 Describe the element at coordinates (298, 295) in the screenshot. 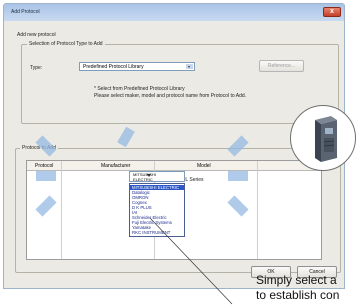

I see `annotation-line2: to establish con` at that location.